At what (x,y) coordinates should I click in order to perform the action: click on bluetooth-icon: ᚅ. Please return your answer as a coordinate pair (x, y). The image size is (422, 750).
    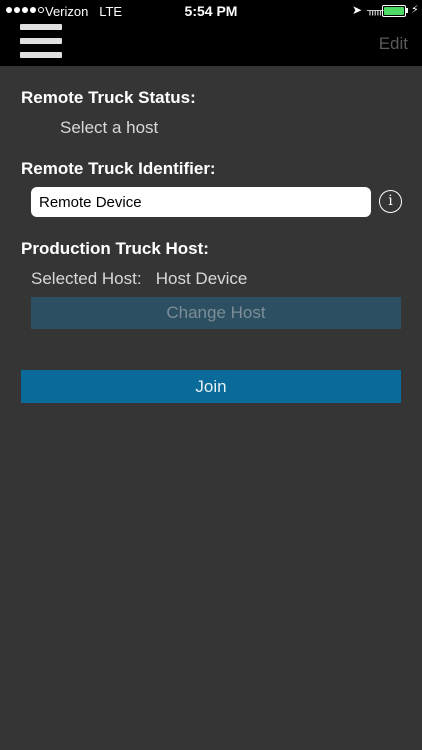
    Looking at the image, I should click on (375, 10).